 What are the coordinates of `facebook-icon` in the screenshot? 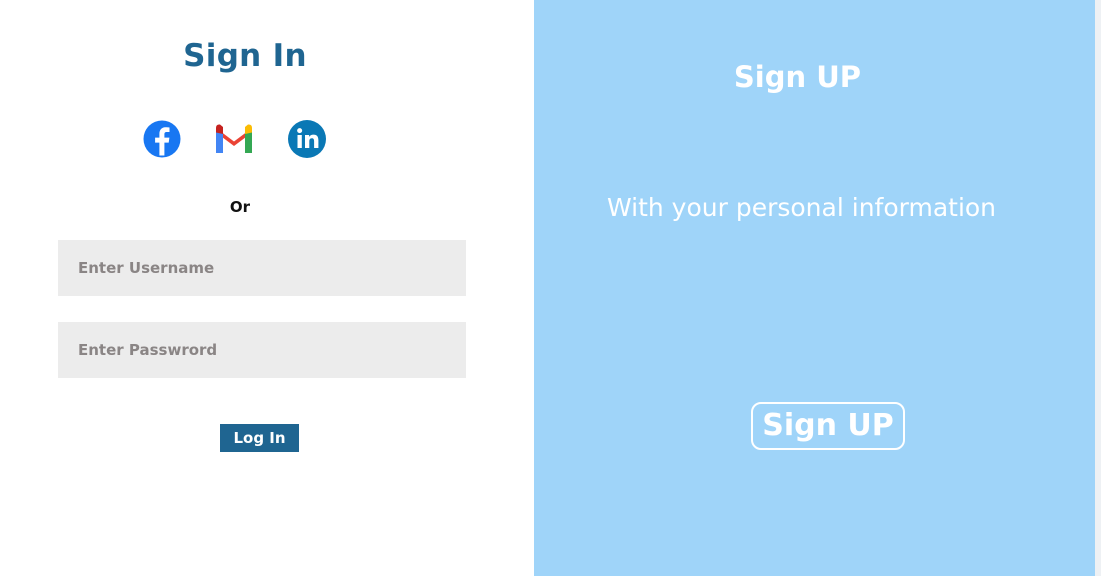 It's located at (162, 139).